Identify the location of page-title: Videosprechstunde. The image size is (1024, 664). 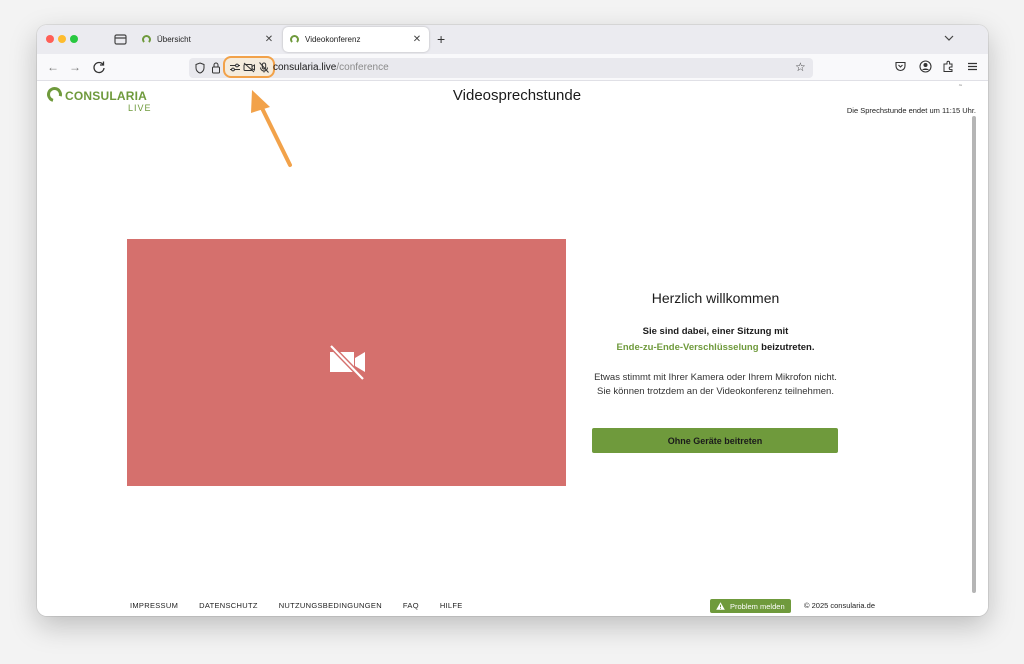
(517, 95).